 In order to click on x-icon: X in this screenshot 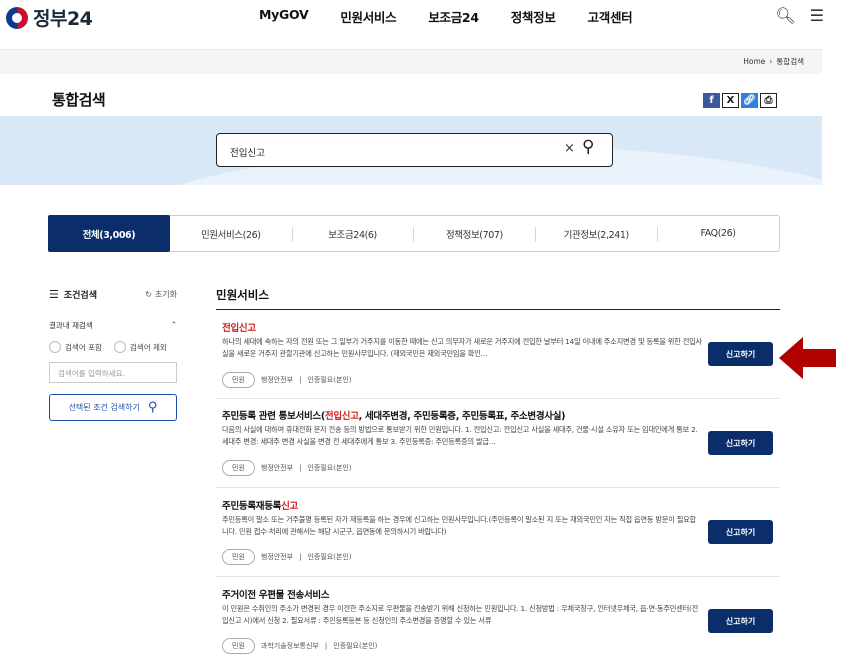, I will do `click(730, 100)`.